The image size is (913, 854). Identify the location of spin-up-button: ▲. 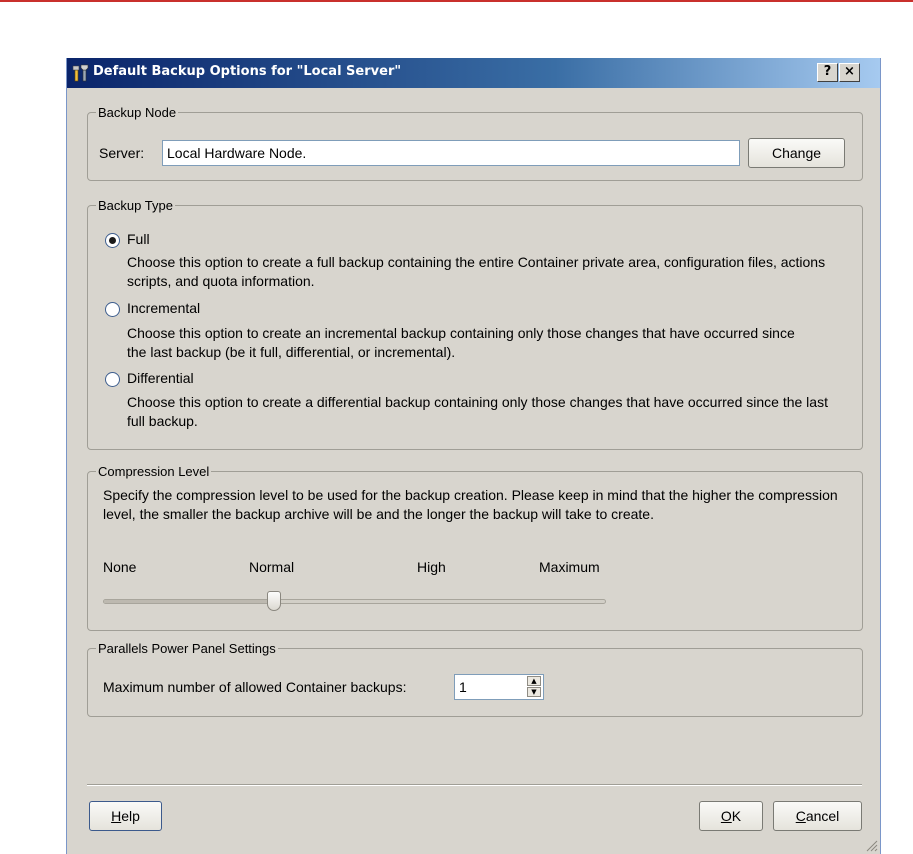
(534, 681).